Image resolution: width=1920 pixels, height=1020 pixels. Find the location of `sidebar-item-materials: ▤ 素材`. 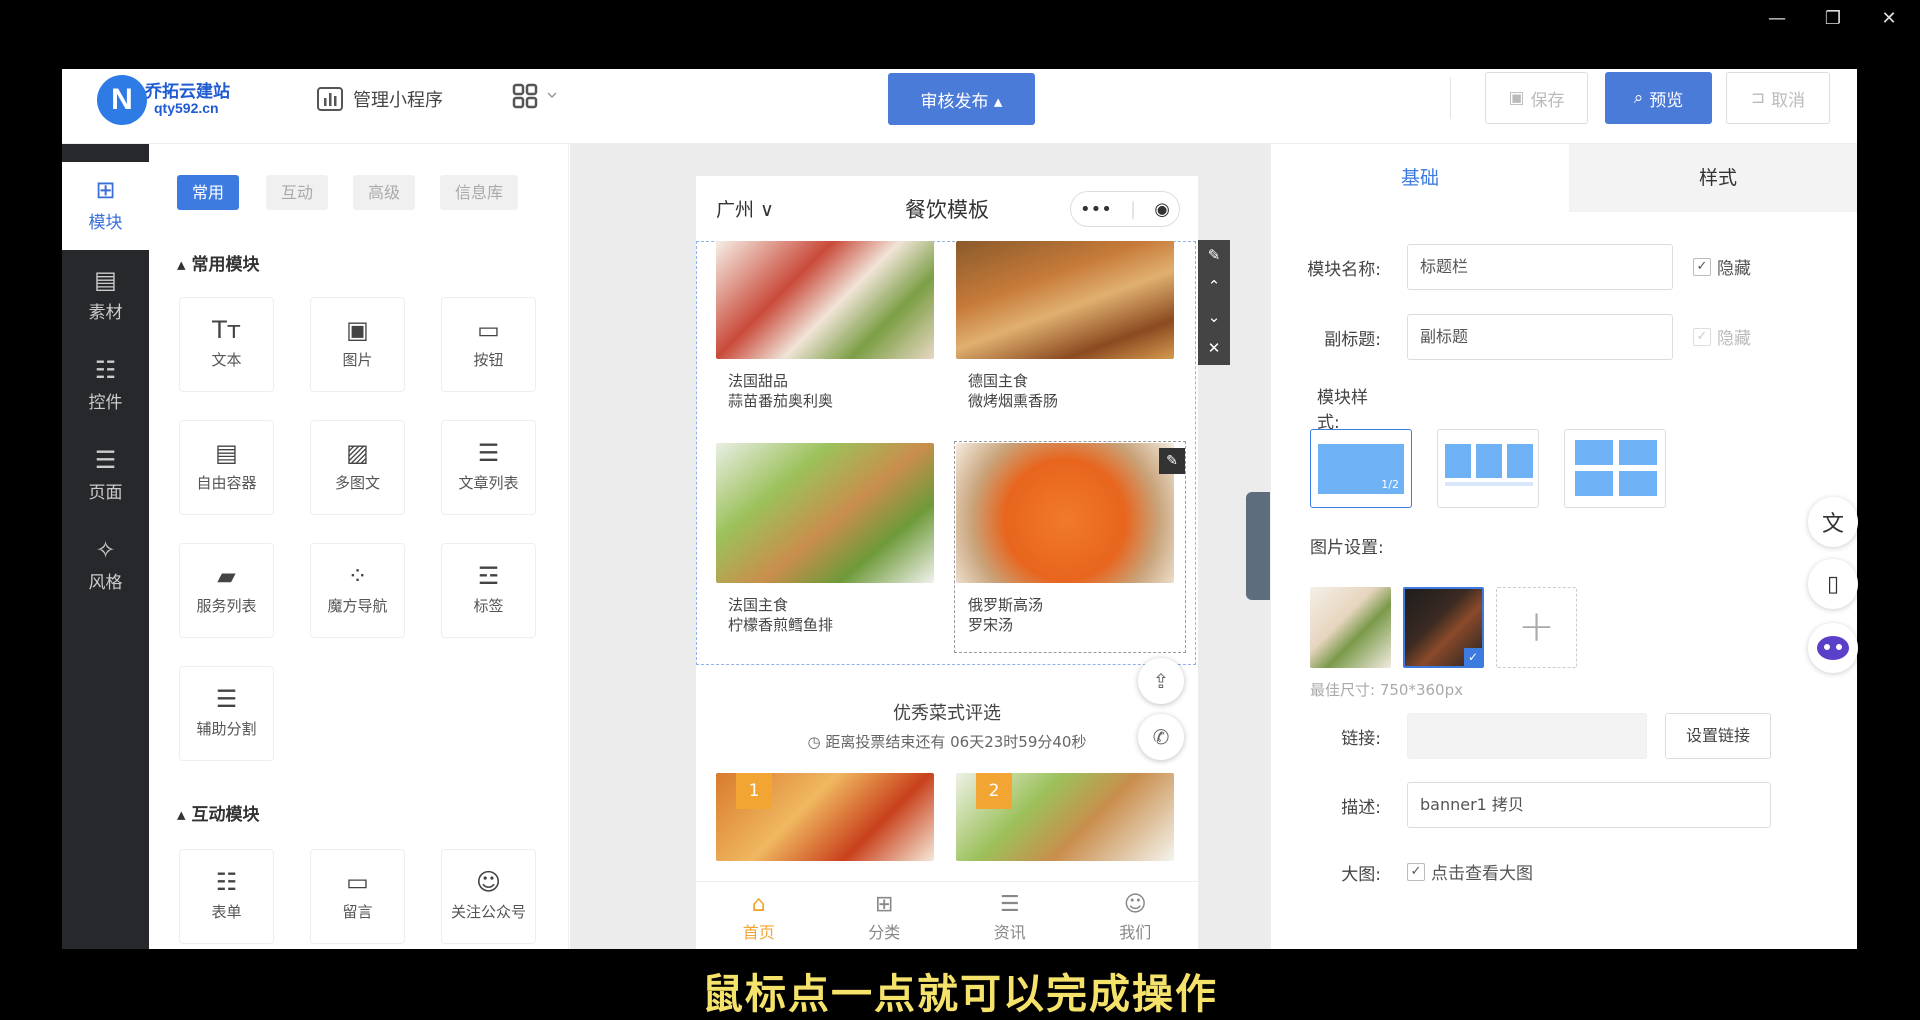

sidebar-item-materials: ▤ 素材 is located at coordinates (105, 296).